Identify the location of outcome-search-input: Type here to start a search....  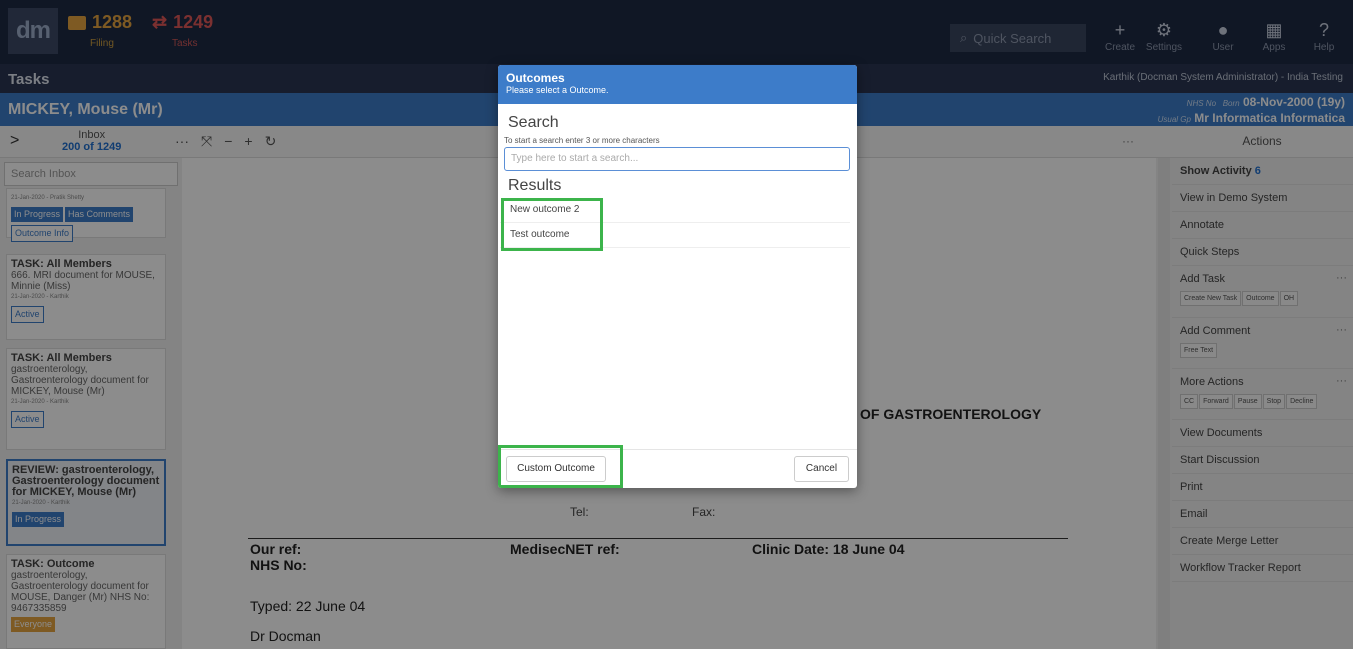
(677, 159).